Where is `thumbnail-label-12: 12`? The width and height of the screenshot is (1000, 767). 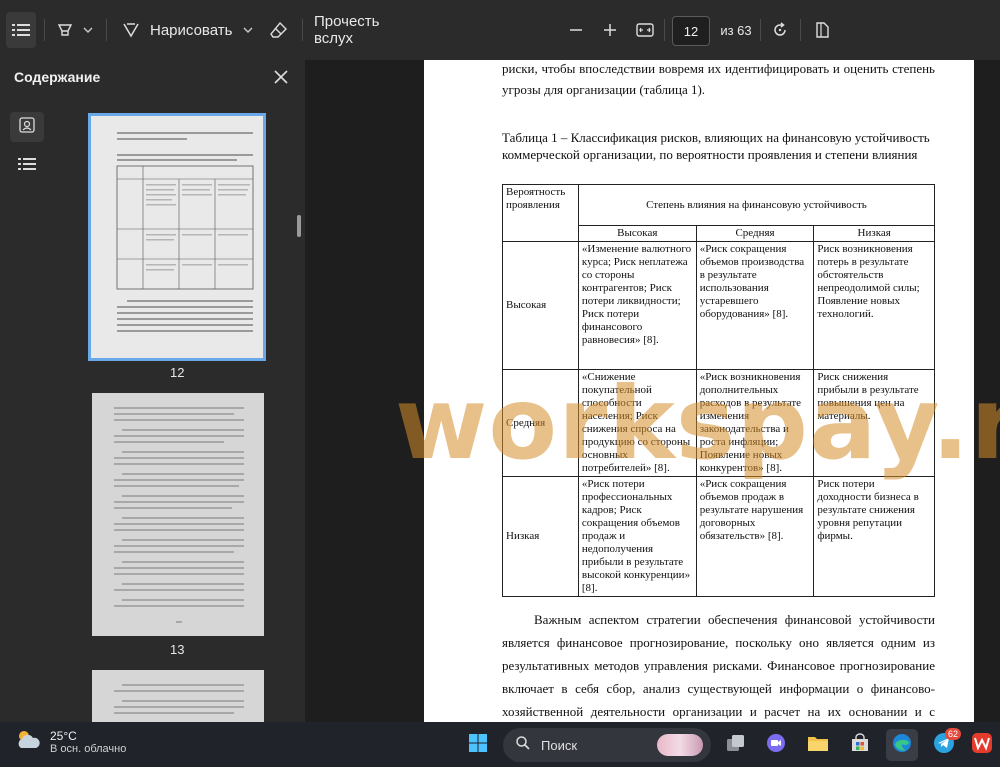 thumbnail-label-12: 12 is located at coordinates (177, 372).